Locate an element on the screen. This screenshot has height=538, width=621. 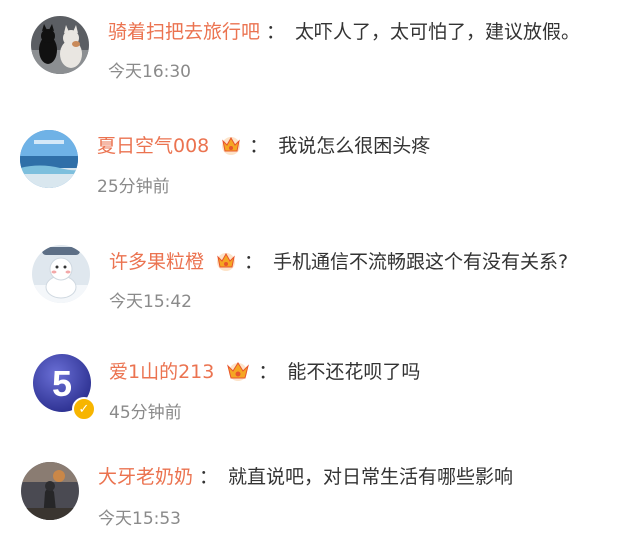
comment-text: 我说怎么很困头疼 is located at coordinates (354, 145).